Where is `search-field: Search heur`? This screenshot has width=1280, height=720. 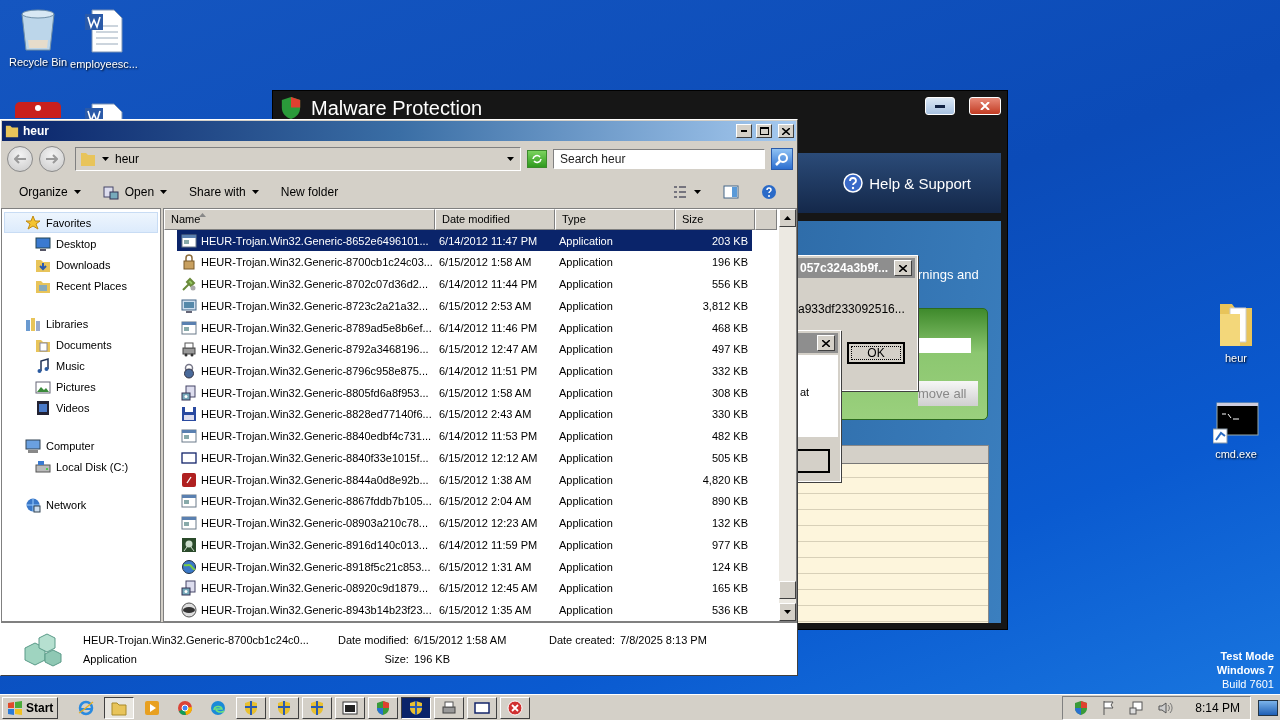 search-field: Search heur is located at coordinates (659, 159).